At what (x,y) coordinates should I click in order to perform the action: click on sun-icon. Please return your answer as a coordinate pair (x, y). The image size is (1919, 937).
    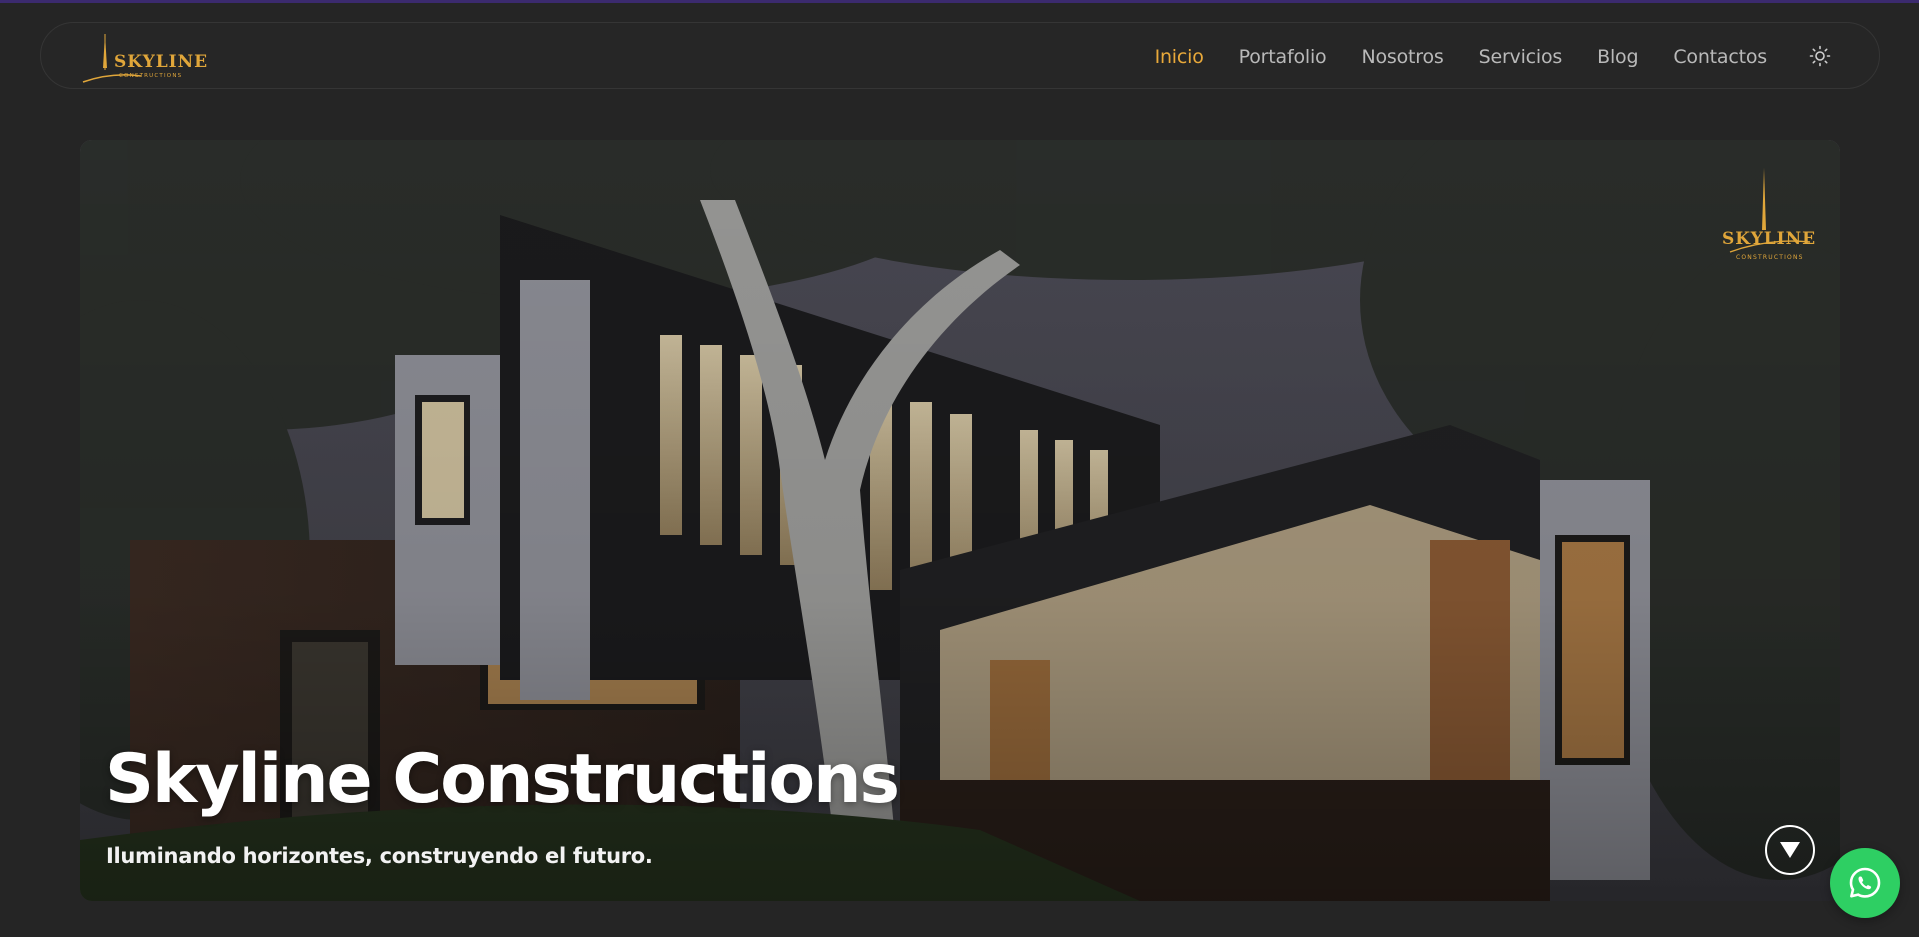
    Looking at the image, I should click on (1820, 56).